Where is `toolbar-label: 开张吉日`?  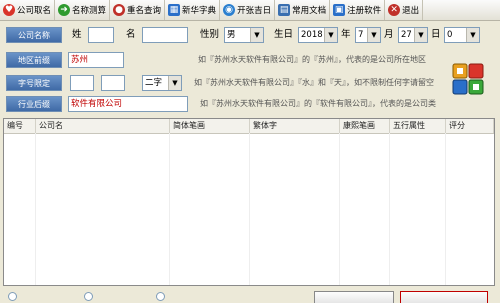
toolbar-label: 开张吉日 is located at coordinates (254, 11).